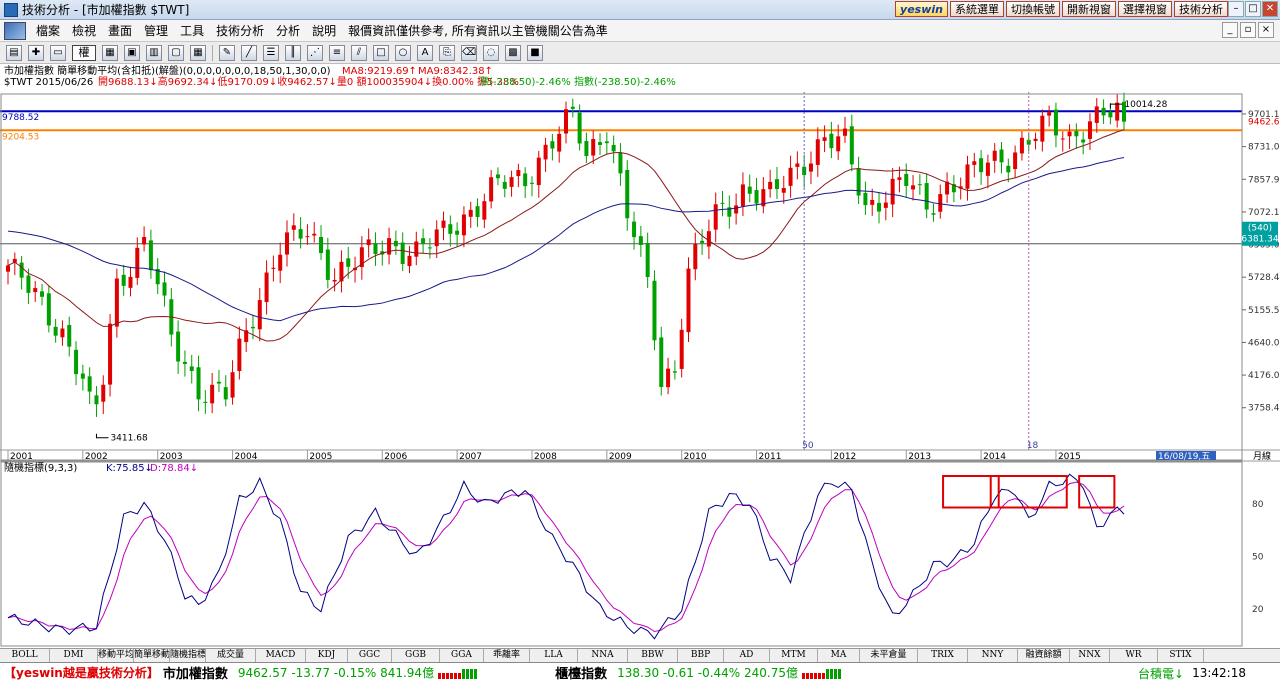 Image resolution: width=1280 pixels, height=682 pixels. I want to click on orange-line-label: 9204.53, so click(20, 137).